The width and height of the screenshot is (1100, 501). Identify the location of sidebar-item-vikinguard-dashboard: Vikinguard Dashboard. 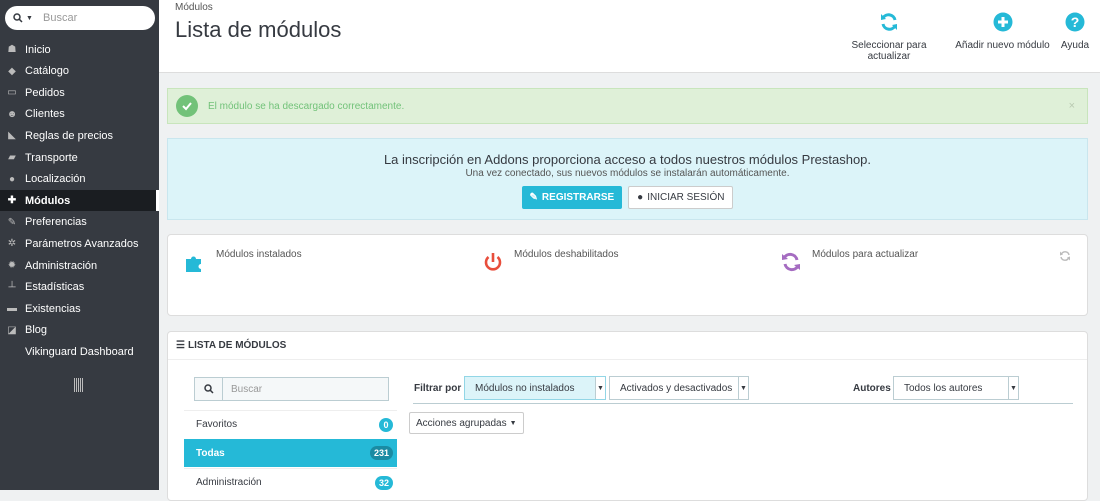
(79, 351).